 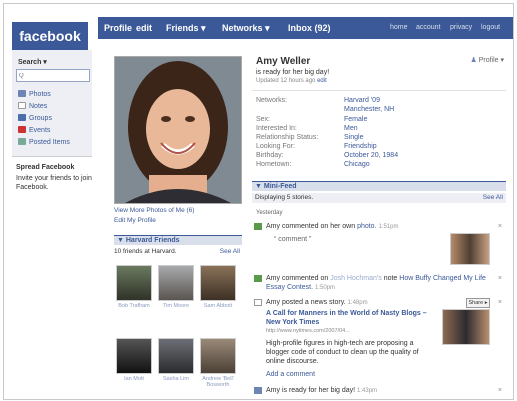 I want to click on nav-edit: edit, so click(x=144, y=28).